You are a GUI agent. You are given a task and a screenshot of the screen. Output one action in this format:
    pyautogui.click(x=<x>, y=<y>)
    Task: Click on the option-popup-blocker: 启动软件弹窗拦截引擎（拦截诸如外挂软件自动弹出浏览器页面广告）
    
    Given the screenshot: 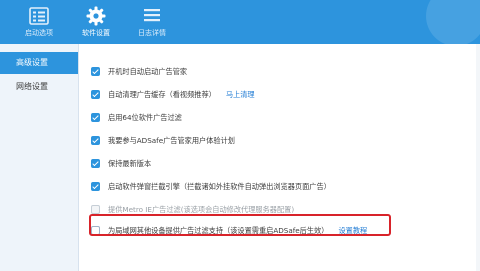 What is the action you would take?
    pyautogui.click(x=211, y=187)
    